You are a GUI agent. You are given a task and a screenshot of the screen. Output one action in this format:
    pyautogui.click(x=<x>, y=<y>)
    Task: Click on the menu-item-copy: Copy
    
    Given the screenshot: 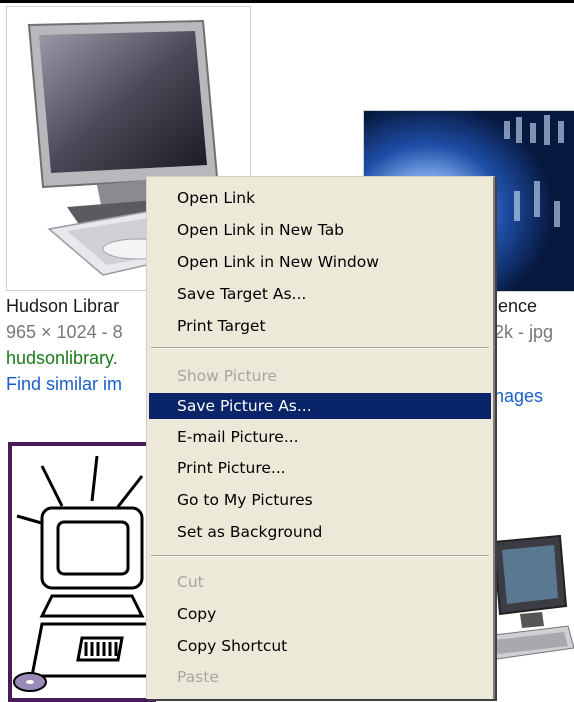 What is the action you would take?
    pyautogui.click(x=320, y=614)
    